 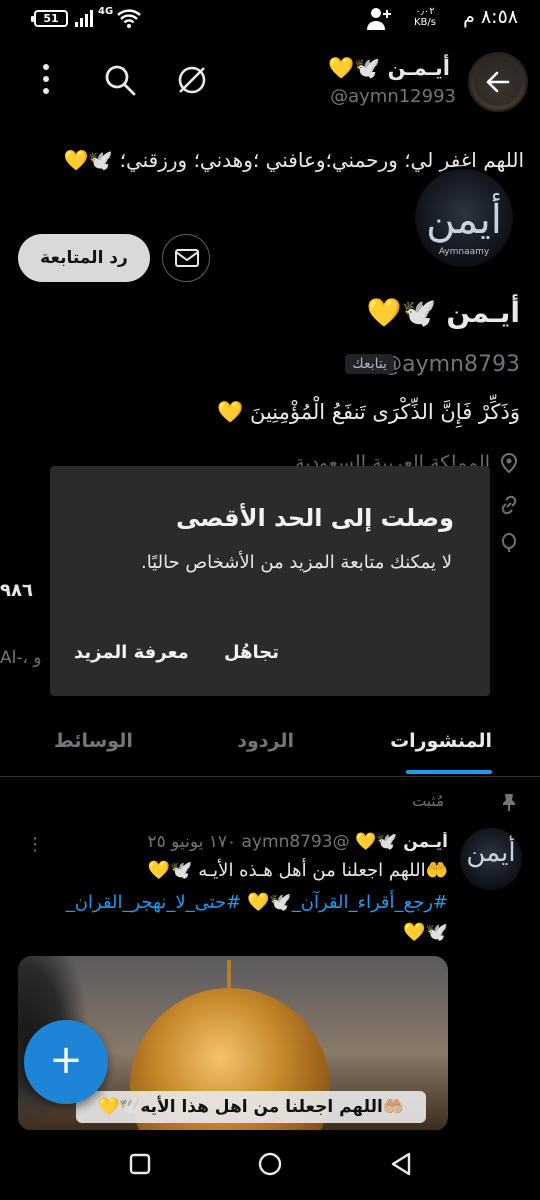 What do you see at coordinates (66, 1062) in the screenshot?
I see `compose-fab-button: +` at bounding box center [66, 1062].